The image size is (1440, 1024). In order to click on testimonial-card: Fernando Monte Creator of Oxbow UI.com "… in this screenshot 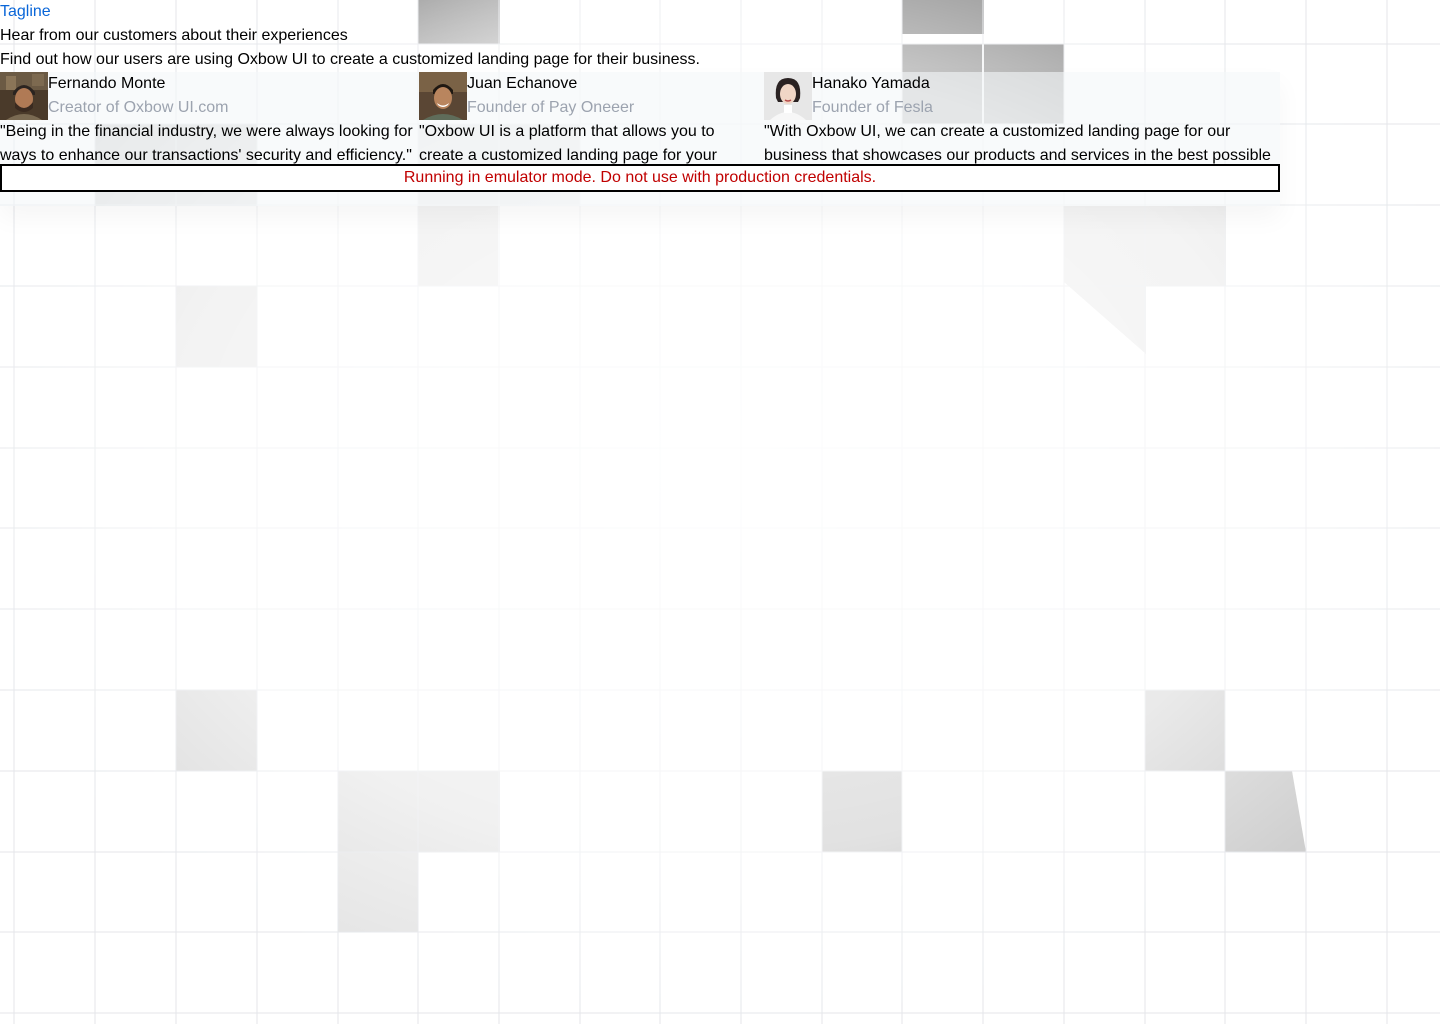, I will do `click(209, 118)`.